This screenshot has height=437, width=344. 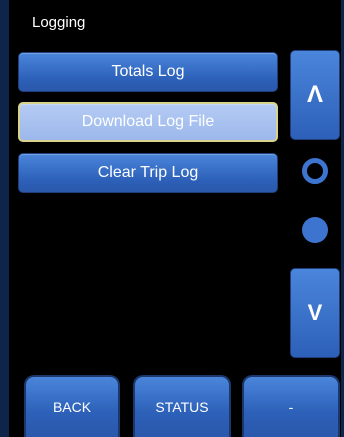 What do you see at coordinates (148, 122) in the screenshot?
I see `download-log-file-button: Download Log File` at bounding box center [148, 122].